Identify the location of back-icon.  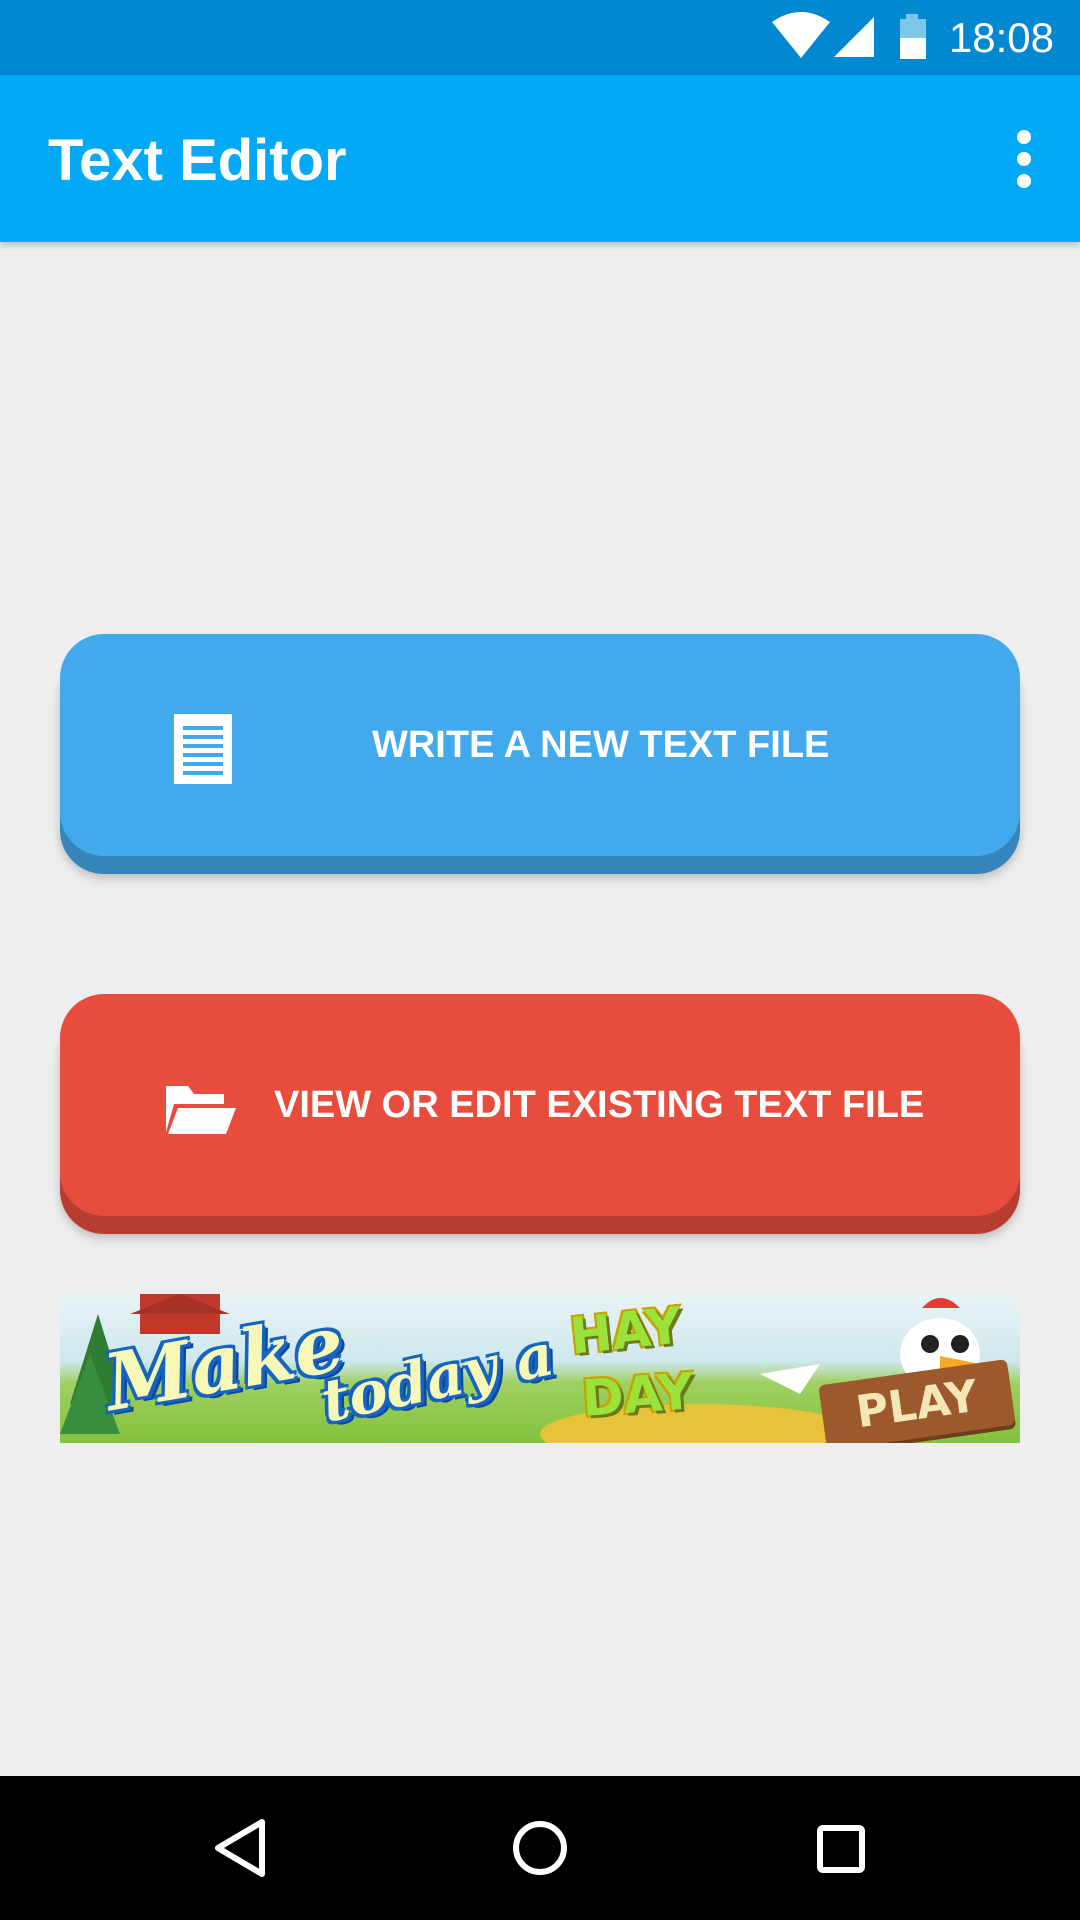
(240, 1848).